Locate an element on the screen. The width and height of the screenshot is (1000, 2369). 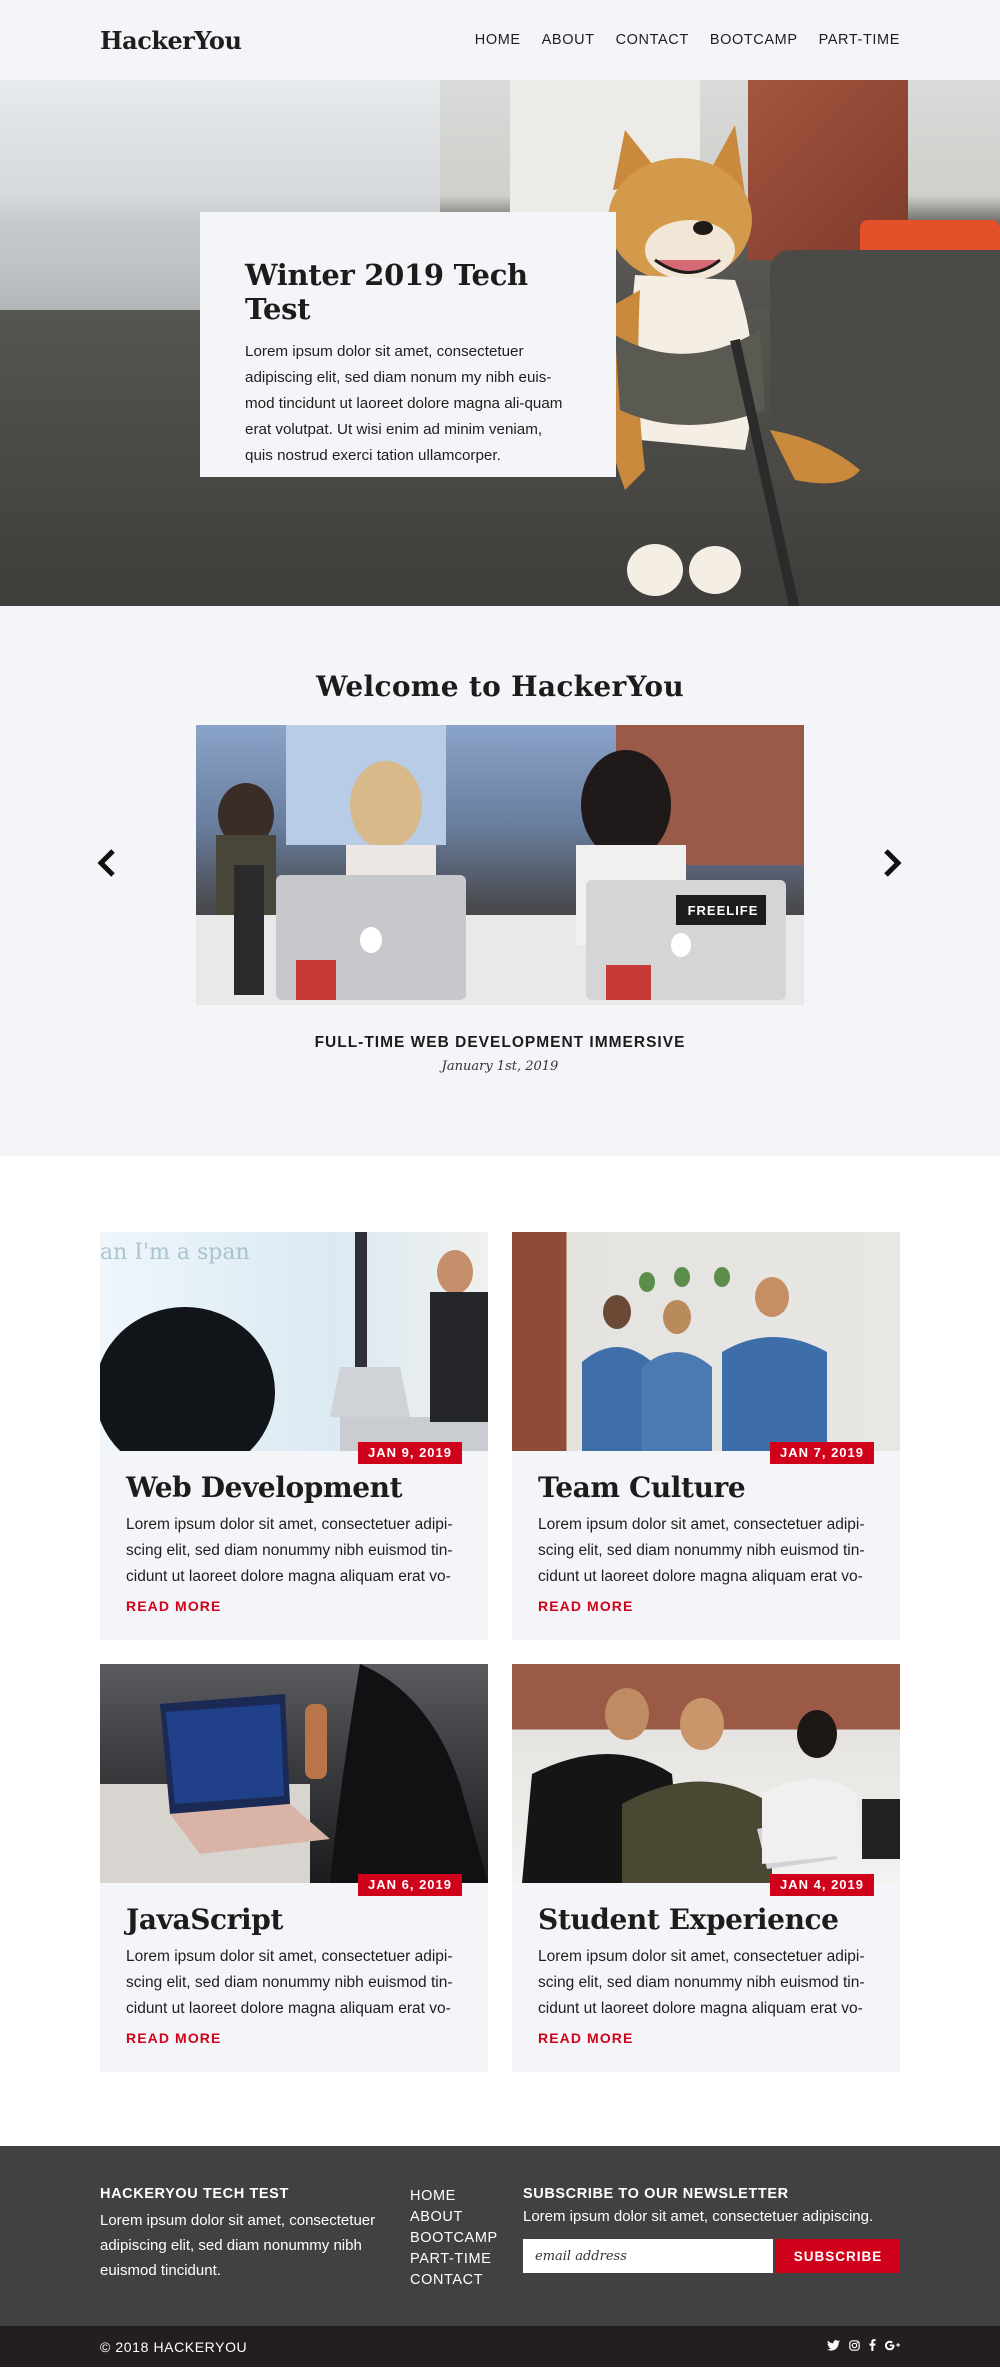
javascript-illustration is located at coordinates (294, 1773).